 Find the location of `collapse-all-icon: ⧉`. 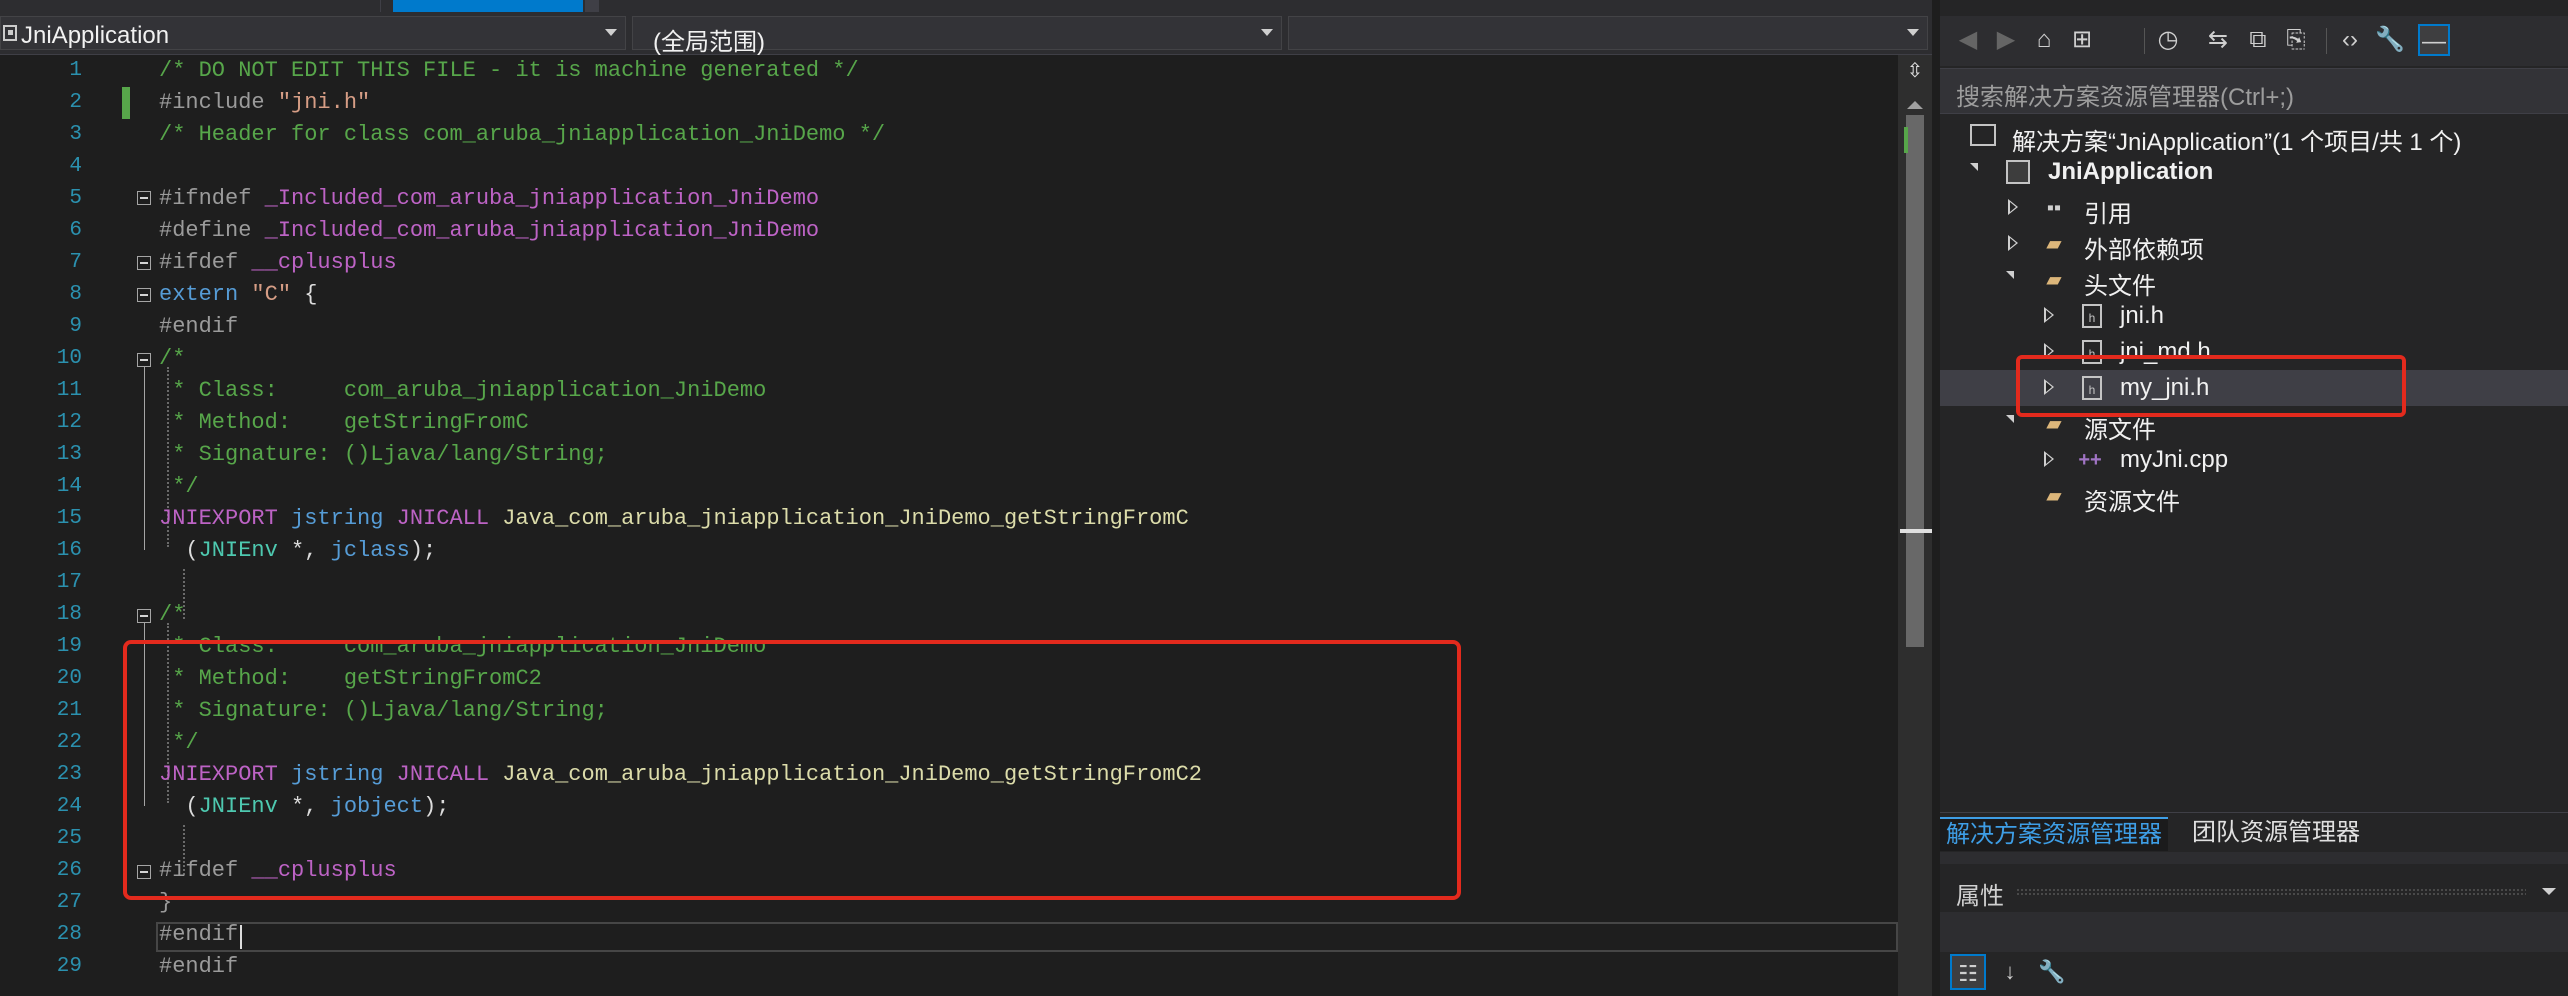

collapse-all-icon: ⧉ is located at coordinates (2258, 40).